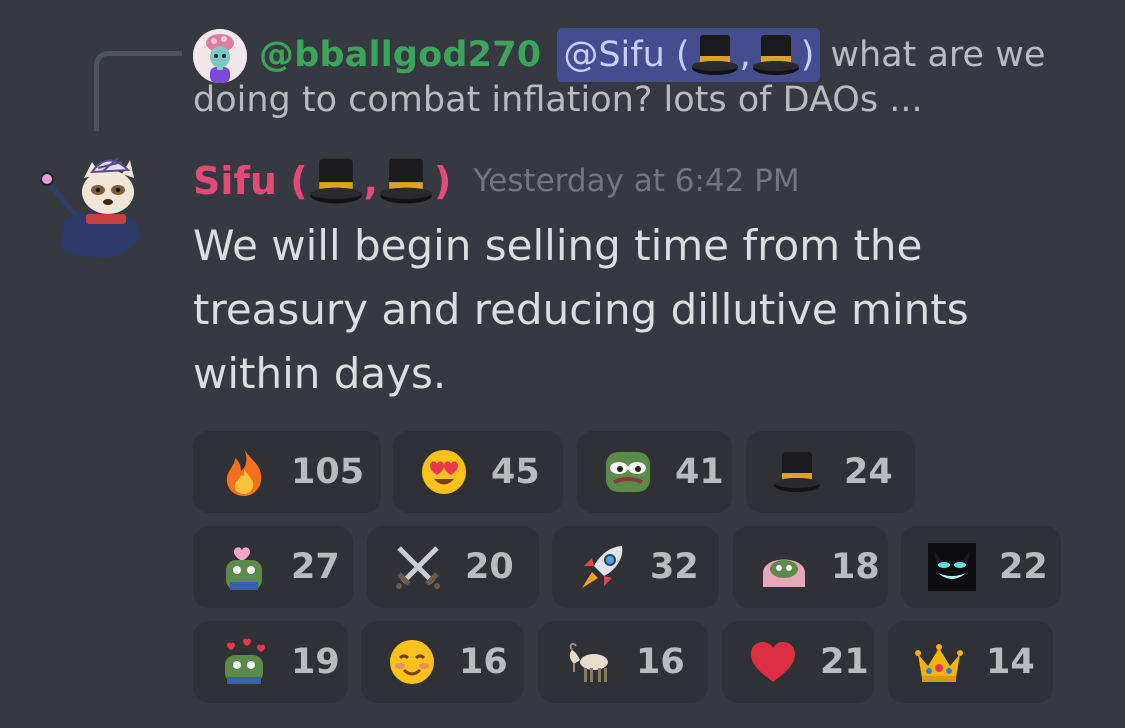 The width and height of the screenshot is (1125, 728). I want to click on smiling-blush-icon, so click(412, 662).